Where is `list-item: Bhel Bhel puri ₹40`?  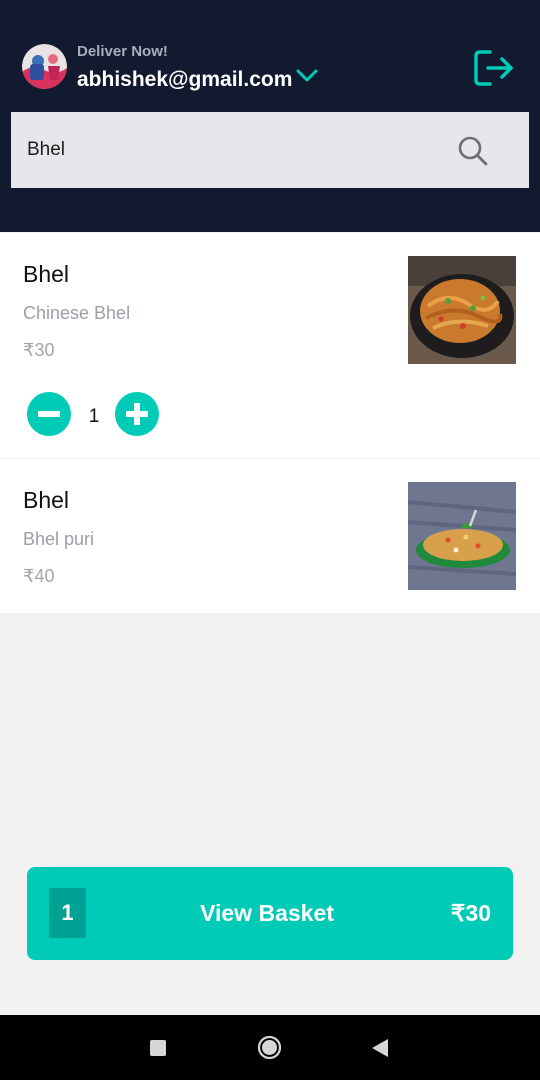 list-item: Bhel Bhel puri ₹40 is located at coordinates (270, 536).